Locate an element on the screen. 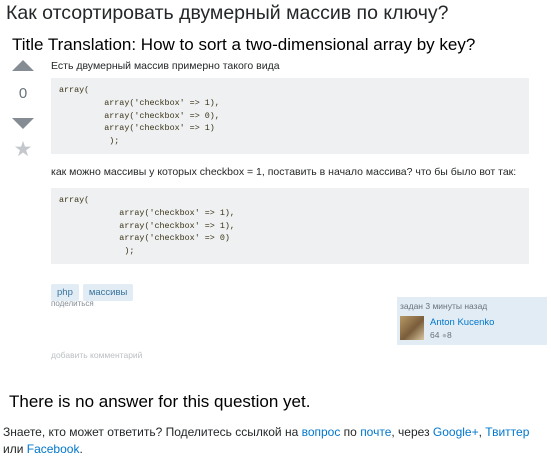  google-plus-link: Google+ is located at coordinates (456, 432).